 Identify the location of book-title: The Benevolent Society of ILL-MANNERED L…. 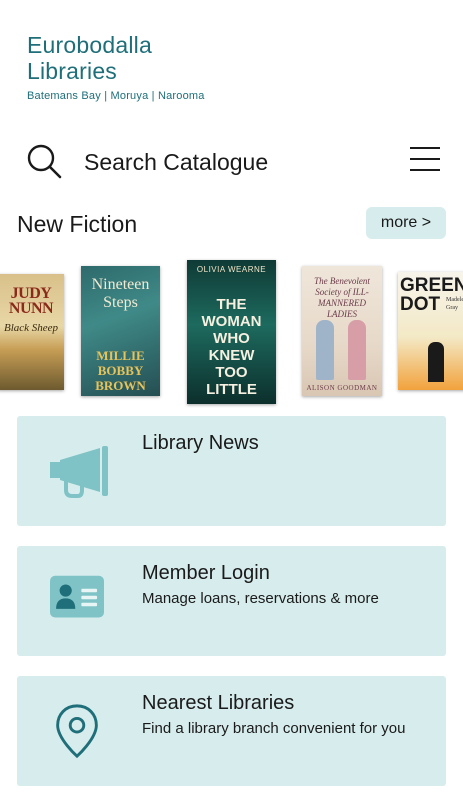
(342, 297).